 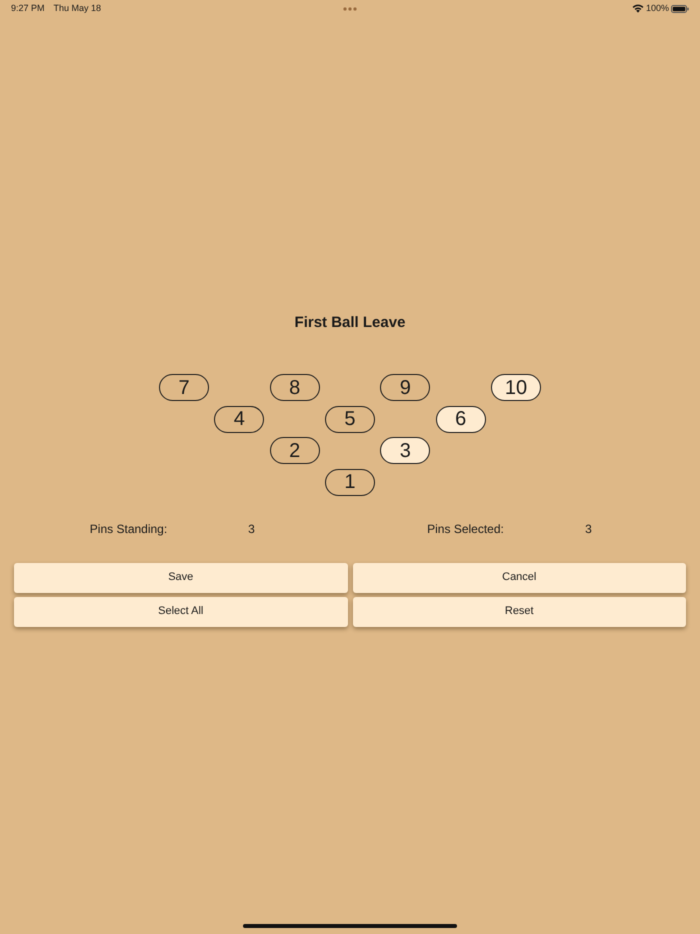 What do you see at coordinates (657, 8) in the screenshot?
I see `battery-percent: 100%` at bounding box center [657, 8].